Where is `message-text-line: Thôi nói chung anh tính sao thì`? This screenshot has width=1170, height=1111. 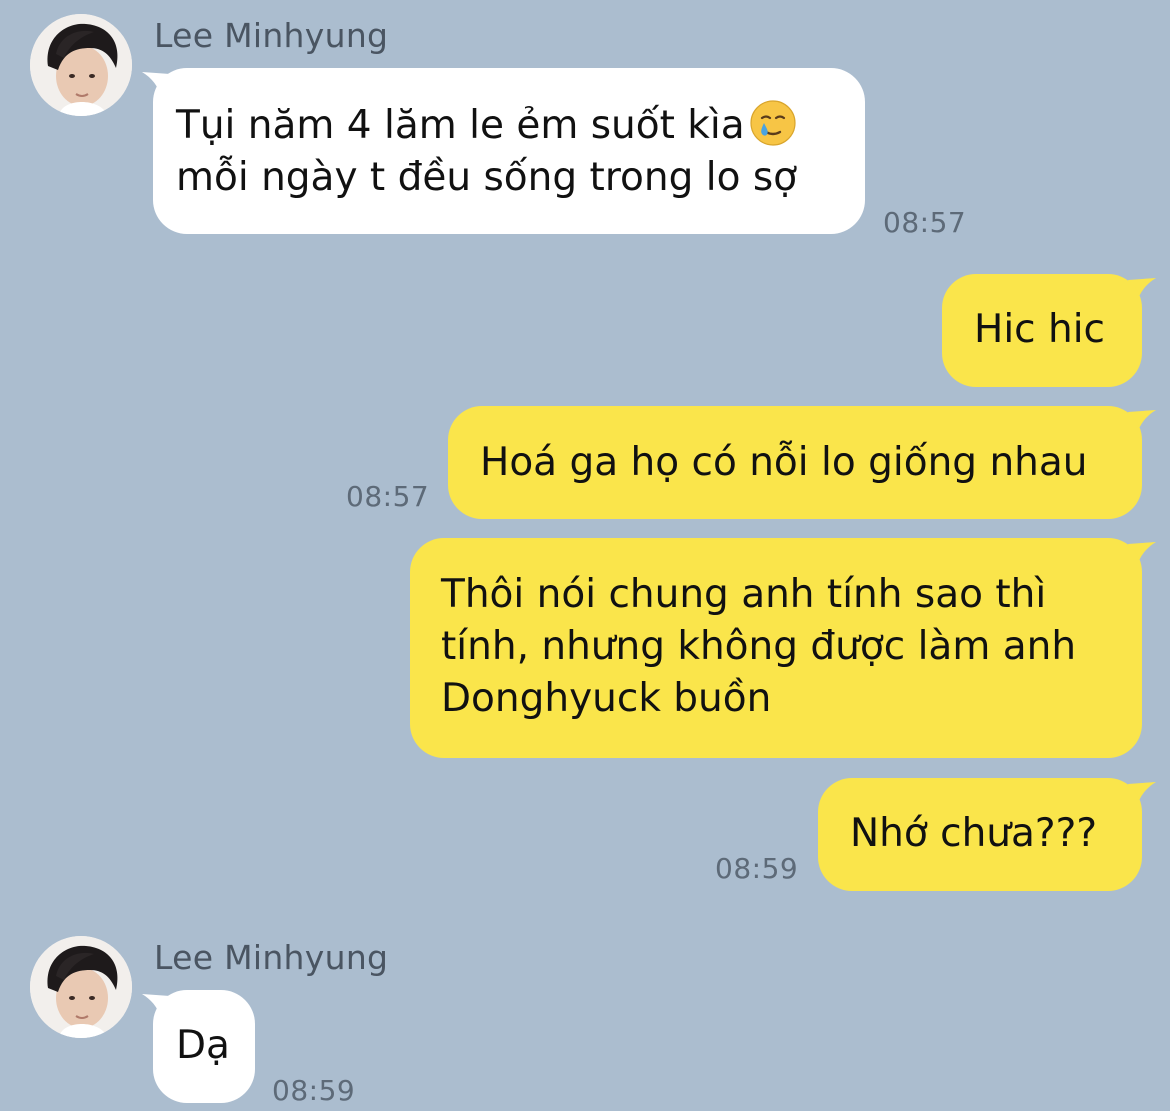 message-text-line: Thôi nói chung anh tính sao thì is located at coordinates (744, 594).